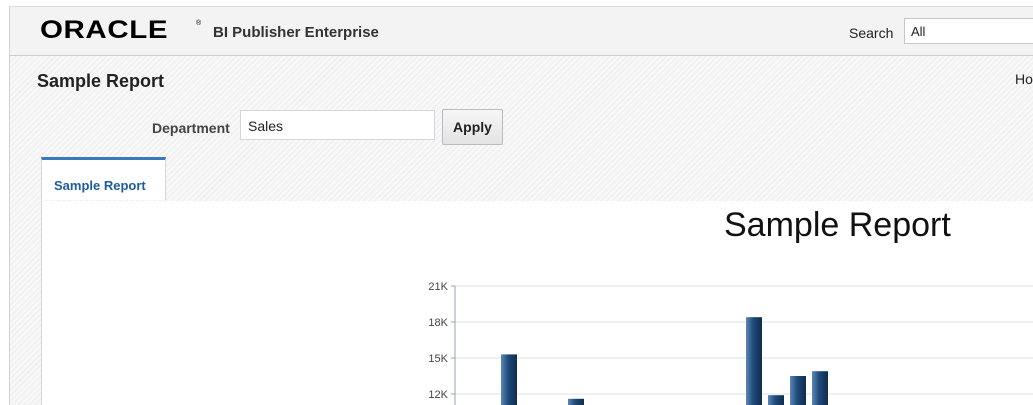  What do you see at coordinates (871, 33) in the screenshot?
I see `search-label: Search` at bounding box center [871, 33].